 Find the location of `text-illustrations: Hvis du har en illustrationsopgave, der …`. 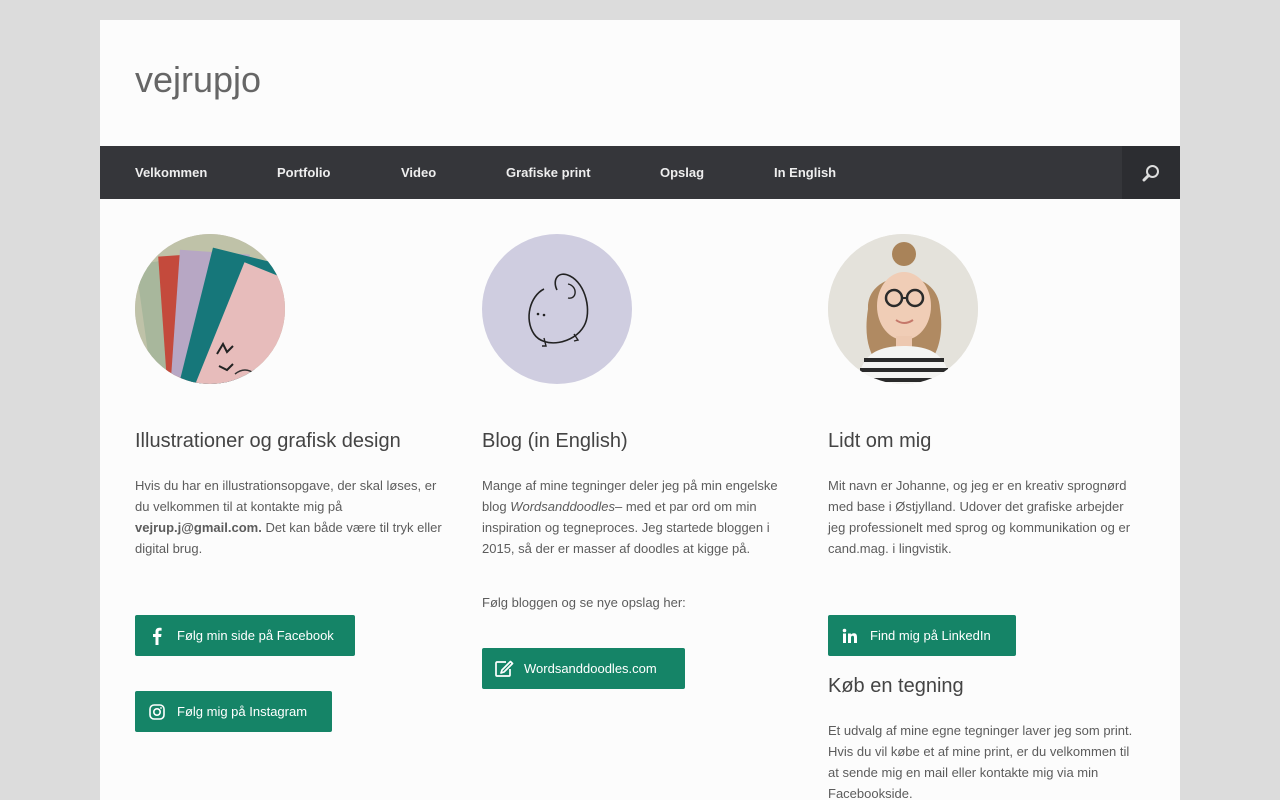

text-illustrations: Hvis du har en illustrationsopgave, der … is located at coordinates (288, 517).